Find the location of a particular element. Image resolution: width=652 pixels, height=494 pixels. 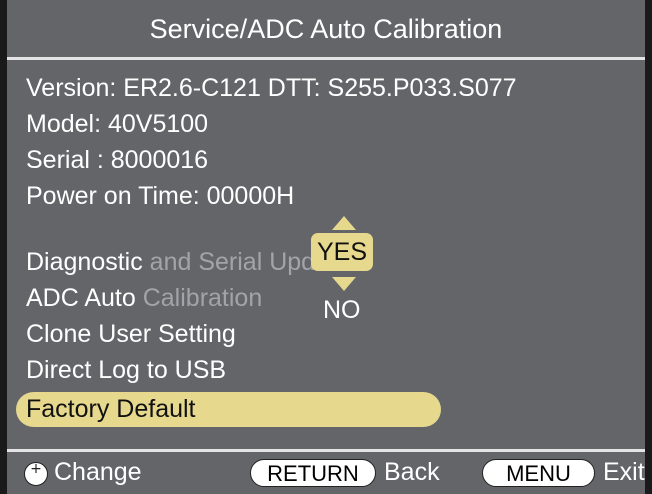

up-arrow-icon is located at coordinates (344, 223).